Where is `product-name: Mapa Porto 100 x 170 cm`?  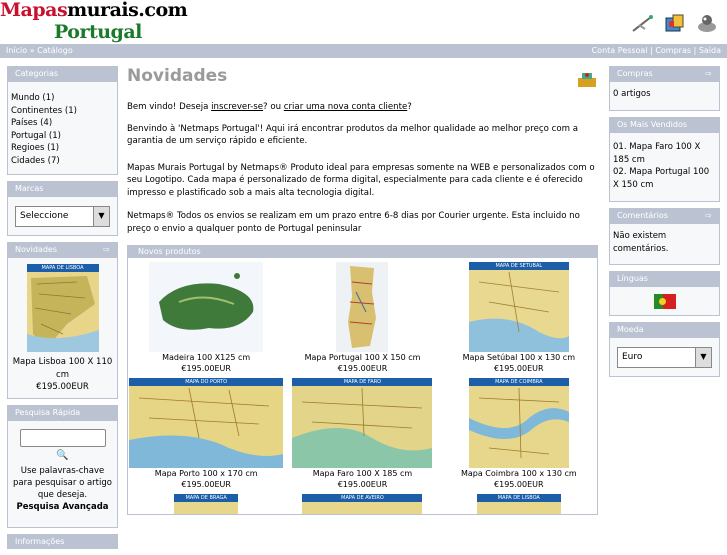
product-name: Mapa Porto 100 x 170 cm is located at coordinates (206, 473).